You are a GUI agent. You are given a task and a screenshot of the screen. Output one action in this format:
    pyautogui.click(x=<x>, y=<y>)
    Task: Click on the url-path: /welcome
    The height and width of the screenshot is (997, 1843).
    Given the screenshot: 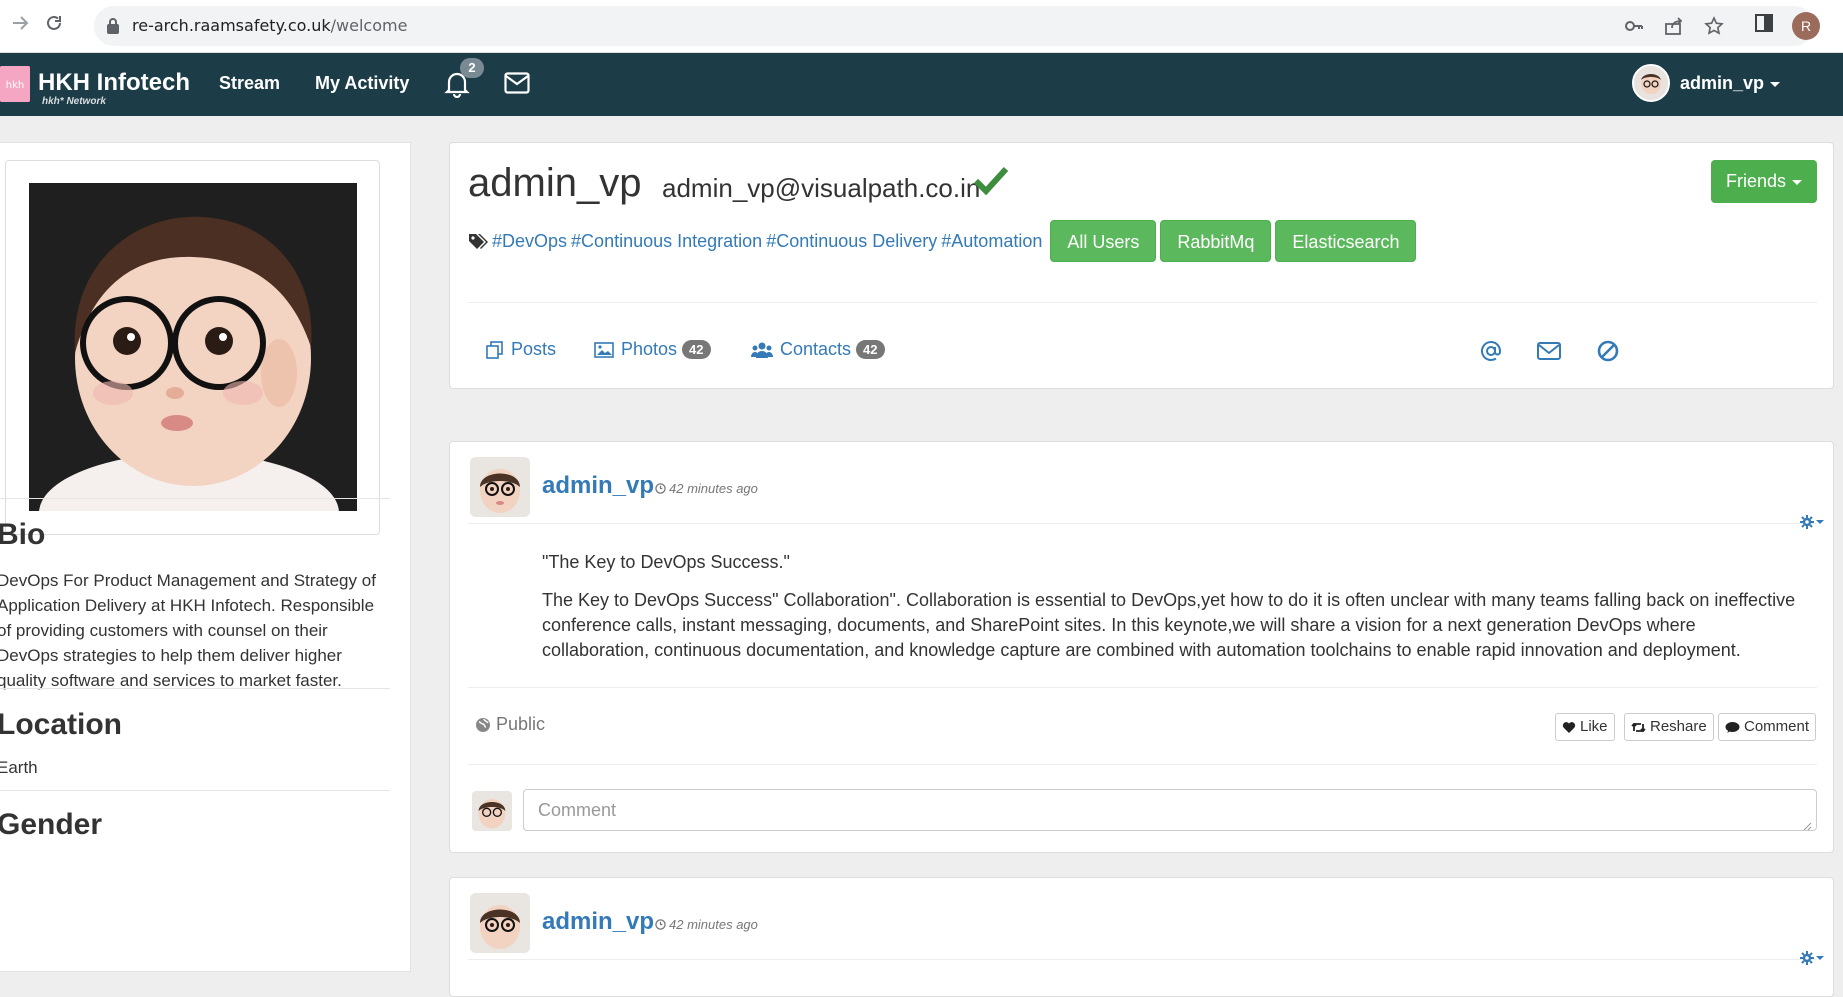 What is the action you would take?
    pyautogui.click(x=369, y=25)
    